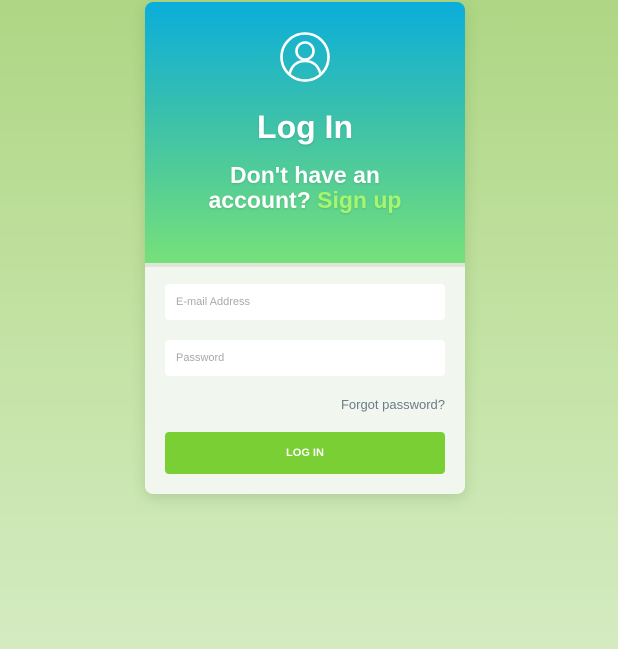 This screenshot has height=649, width=618. What do you see at coordinates (259, 200) in the screenshot?
I see `signup-prompt-text-line2: account?` at bounding box center [259, 200].